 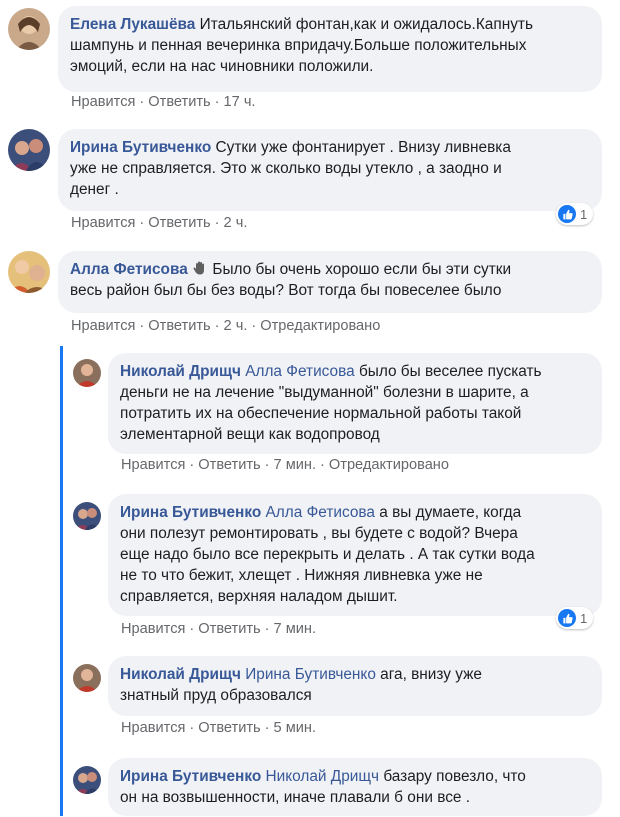 I want to click on reply-text-line: ага, внизу уже, so click(x=431, y=674).